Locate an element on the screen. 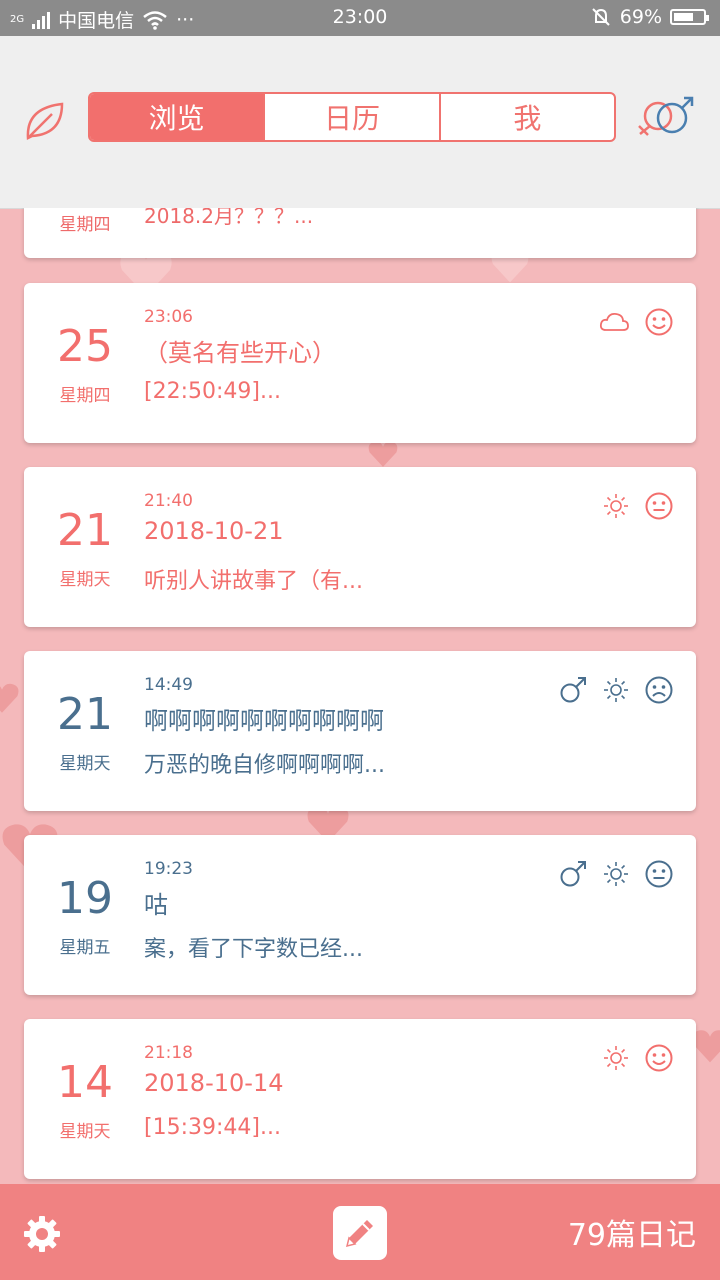 The width and height of the screenshot is (720, 1280). bottom-bar: 79篇日记 is located at coordinates (360, 1232).